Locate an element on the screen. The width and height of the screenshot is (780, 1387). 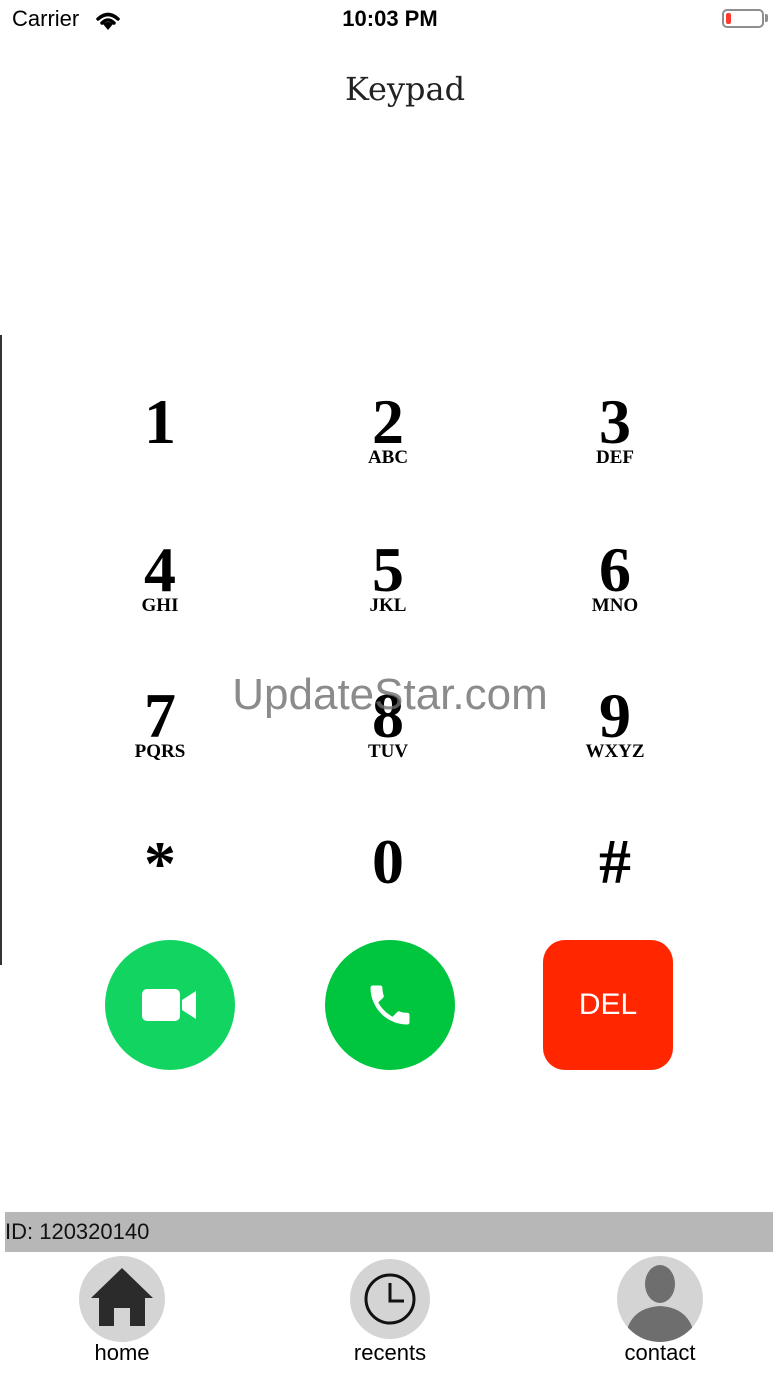
key-0: 0 is located at coordinates (388, 884).